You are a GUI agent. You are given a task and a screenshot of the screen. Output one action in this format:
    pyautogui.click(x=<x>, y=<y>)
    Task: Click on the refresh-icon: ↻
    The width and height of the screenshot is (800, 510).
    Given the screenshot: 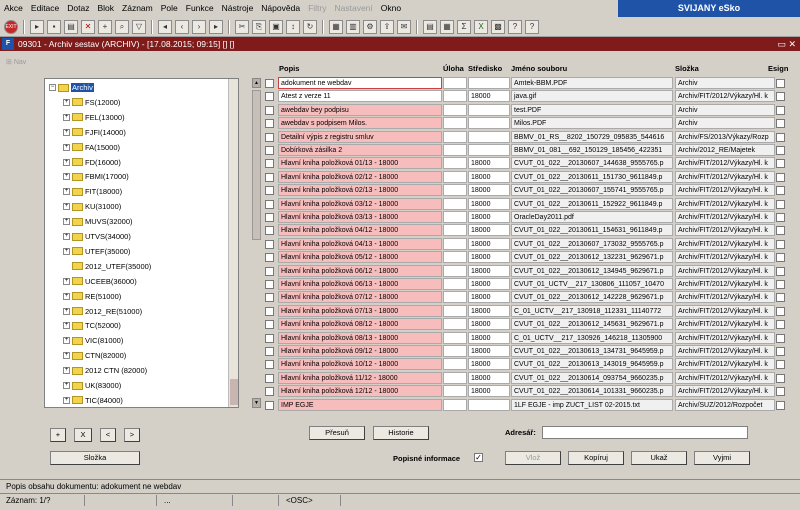 What is the action you would take?
    pyautogui.click(x=310, y=26)
    